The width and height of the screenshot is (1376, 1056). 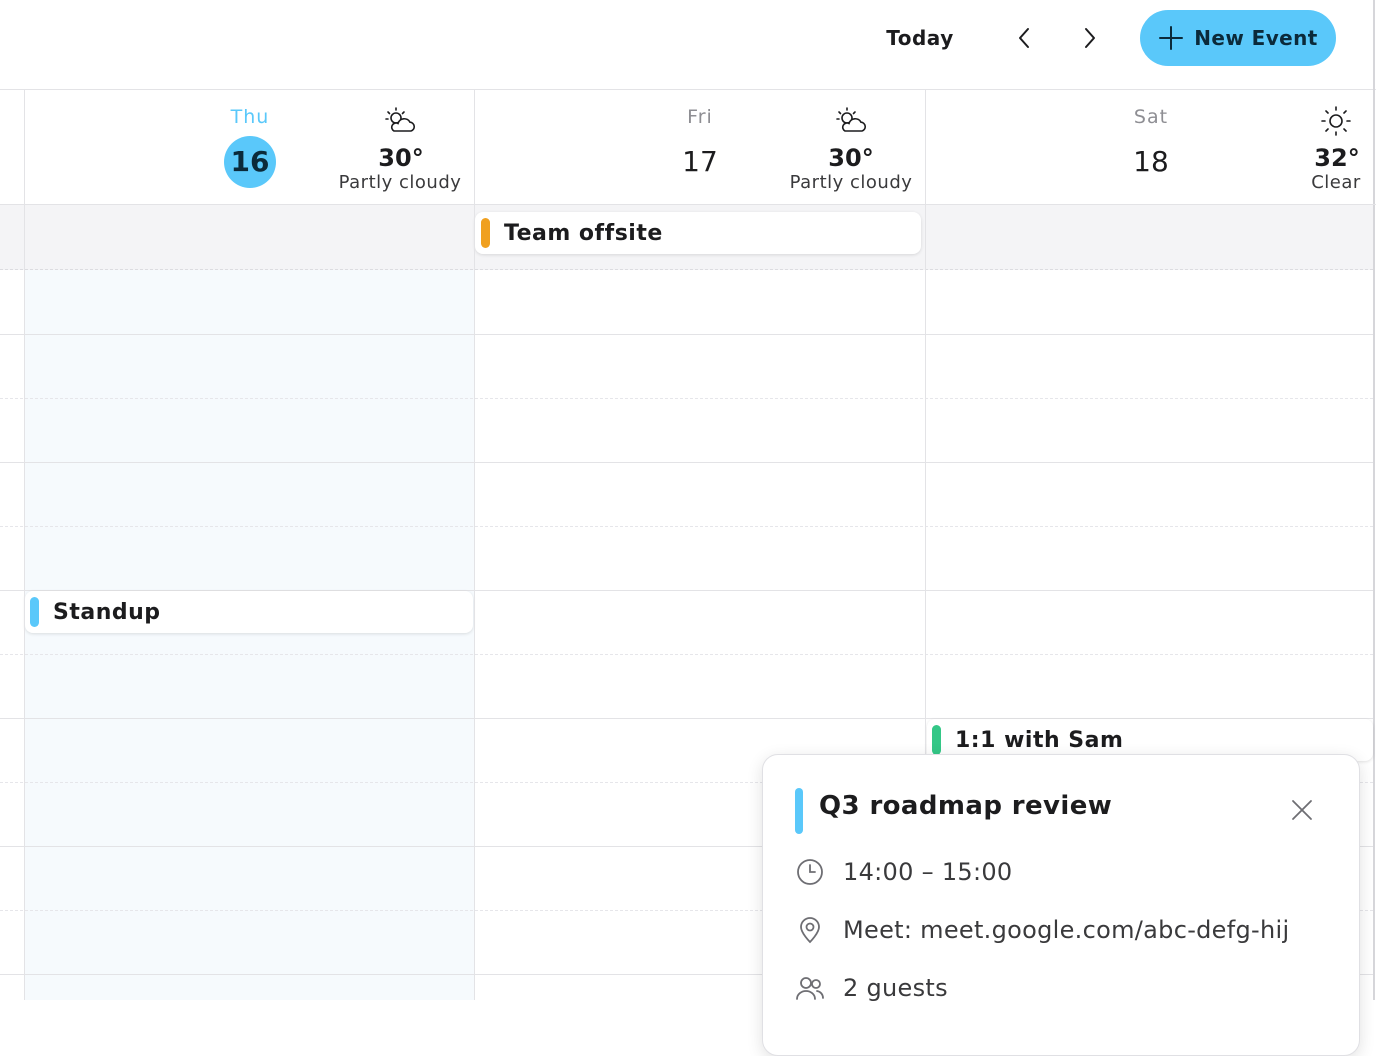 What do you see at coordinates (1336, 121) in the screenshot?
I see `sun-icon` at bounding box center [1336, 121].